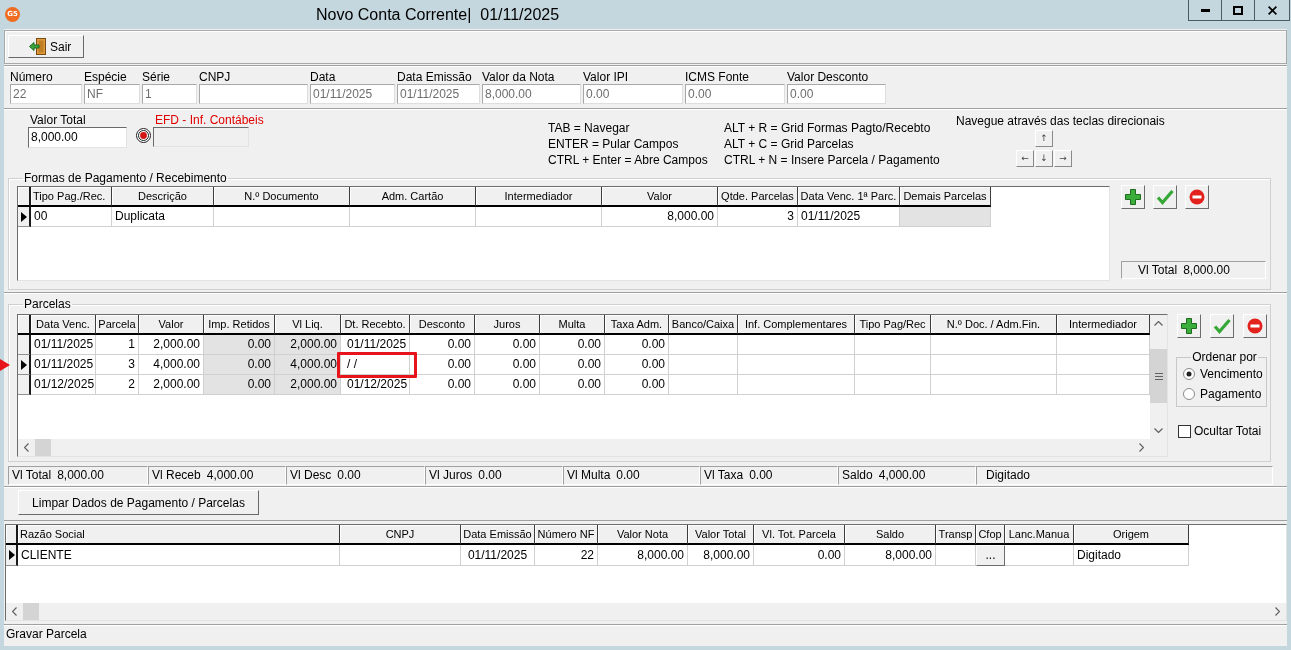 This screenshot has height=650, width=1291. I want to click on column-header: Origem, so click(1131, 535).